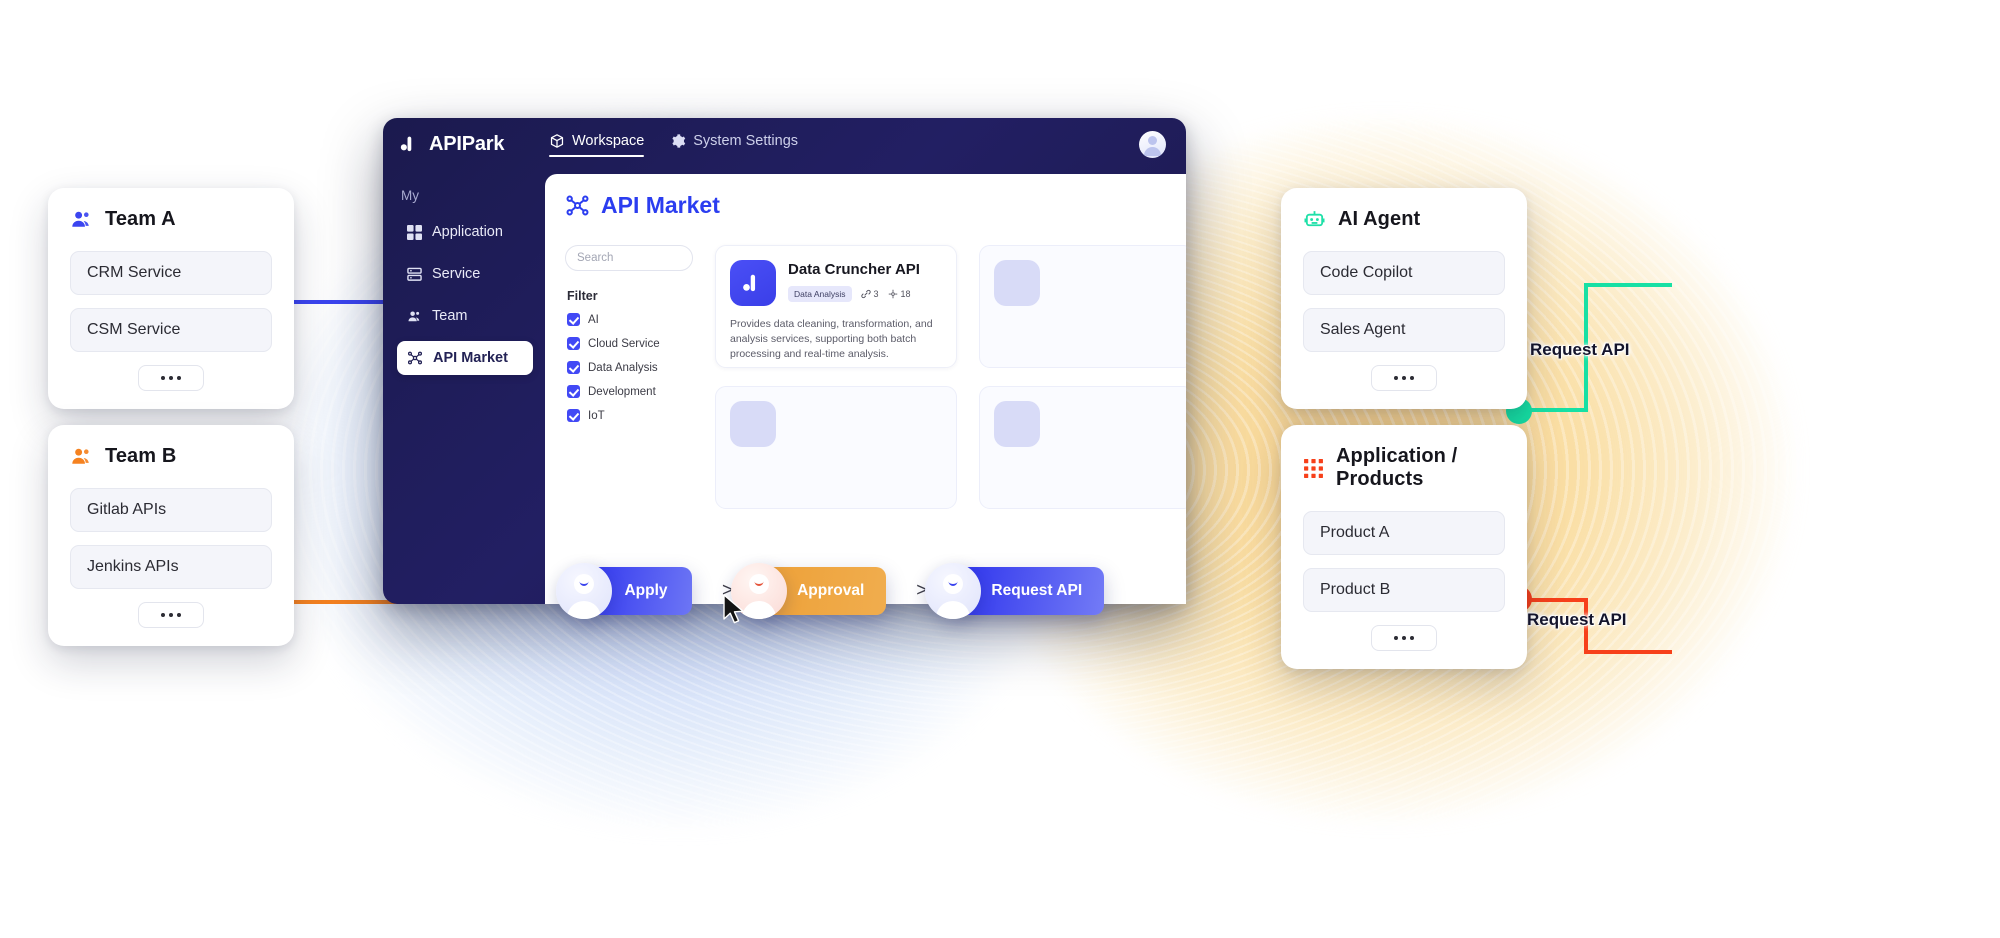 The width and height of the screenshot is (2000, 938). I want to click on mouse-cursor-icon, so click(733, 609).